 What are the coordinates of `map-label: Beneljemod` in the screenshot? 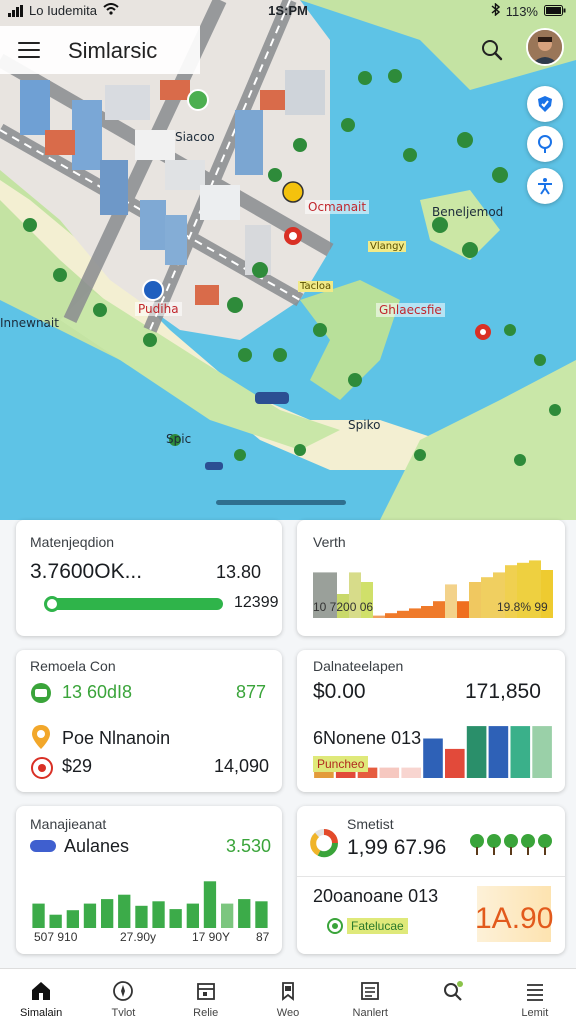 It's located at (467, 212).